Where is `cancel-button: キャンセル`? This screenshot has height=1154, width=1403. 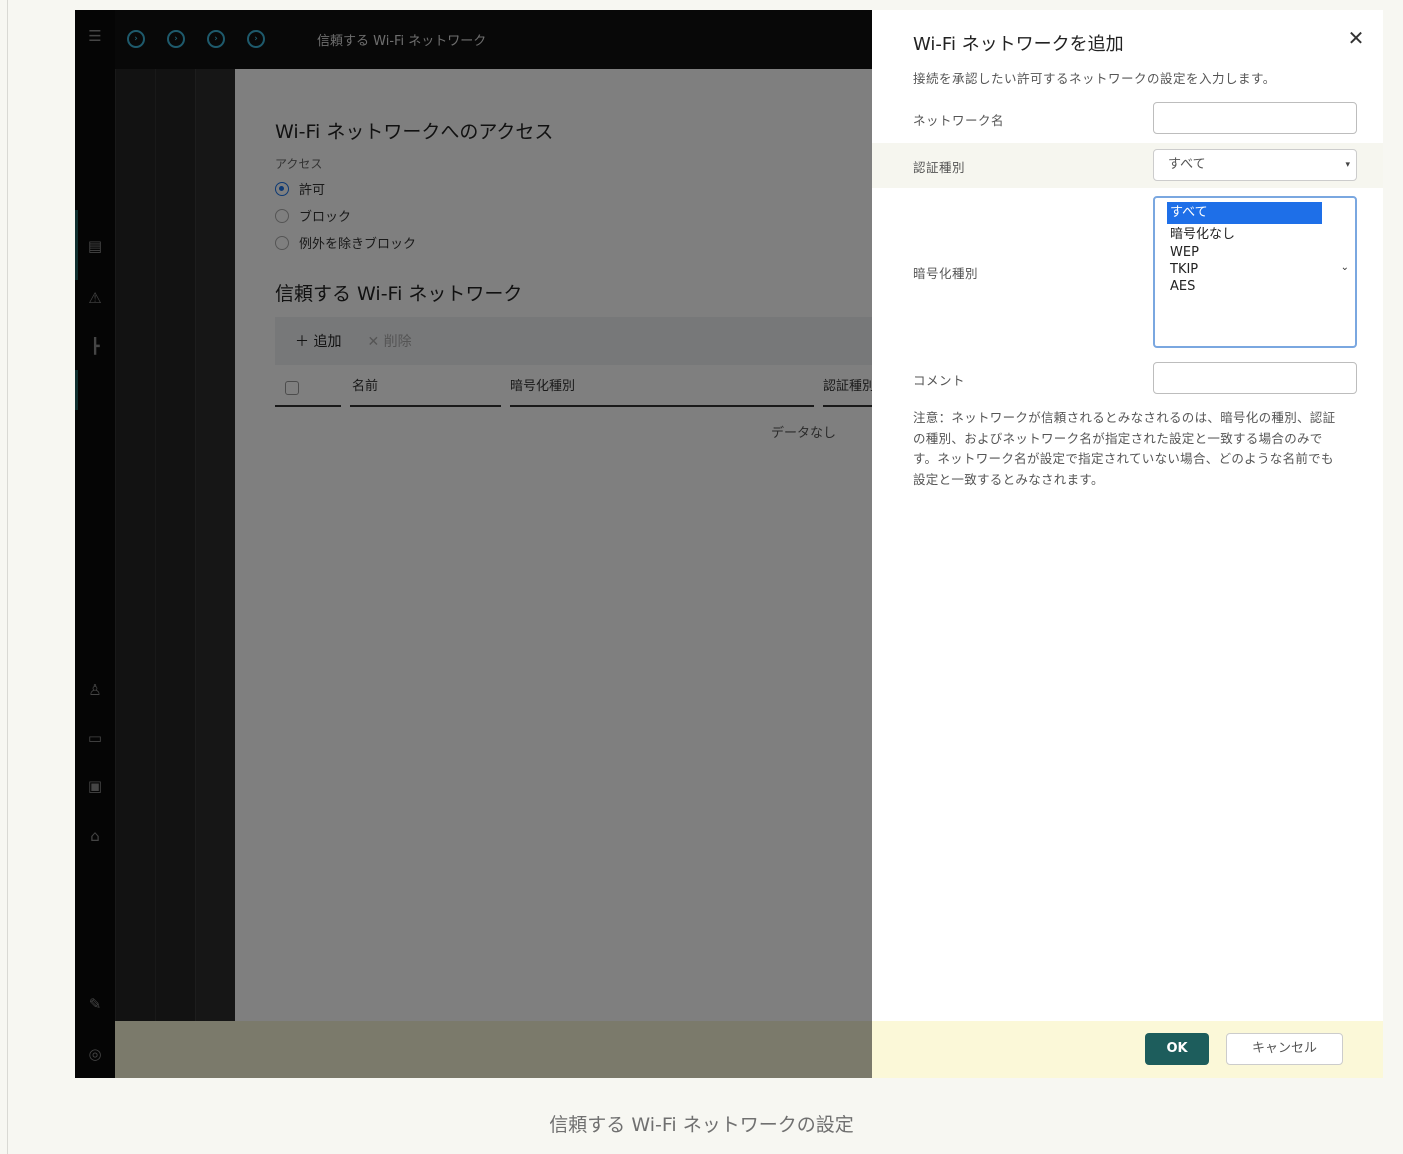
cancel-button: キャンセル is located at coordinates (1284, 1049).